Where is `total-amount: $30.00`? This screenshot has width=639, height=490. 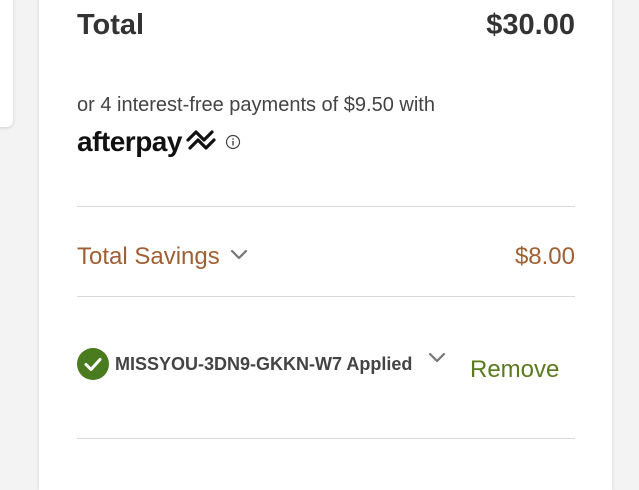 total-amount: $30.00 is located at coordinates (530, 24).